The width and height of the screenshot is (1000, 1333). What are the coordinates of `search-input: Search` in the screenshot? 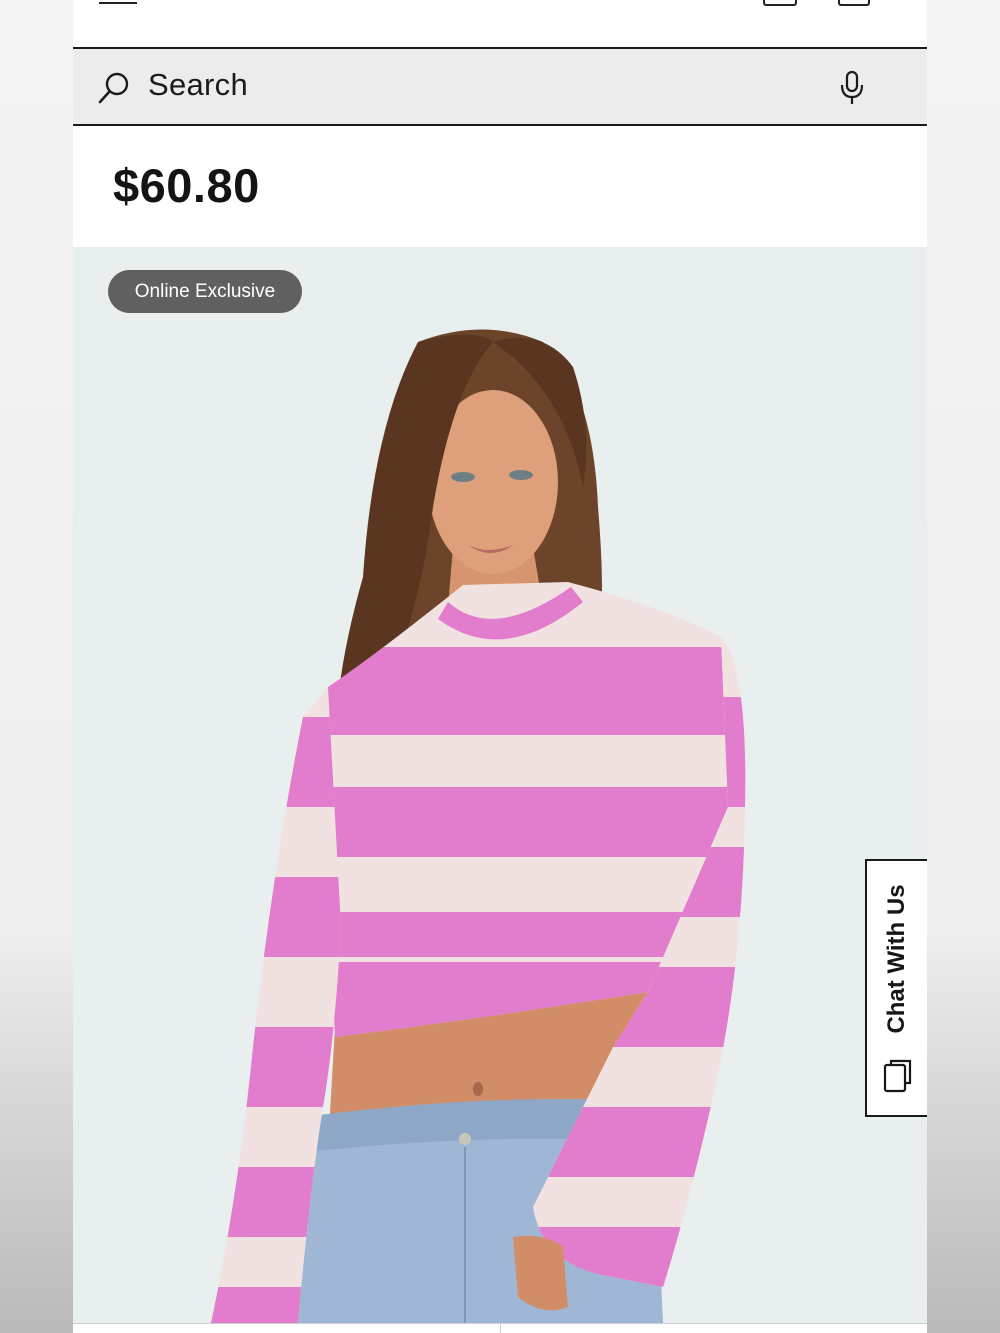 It's located at (198, 85).